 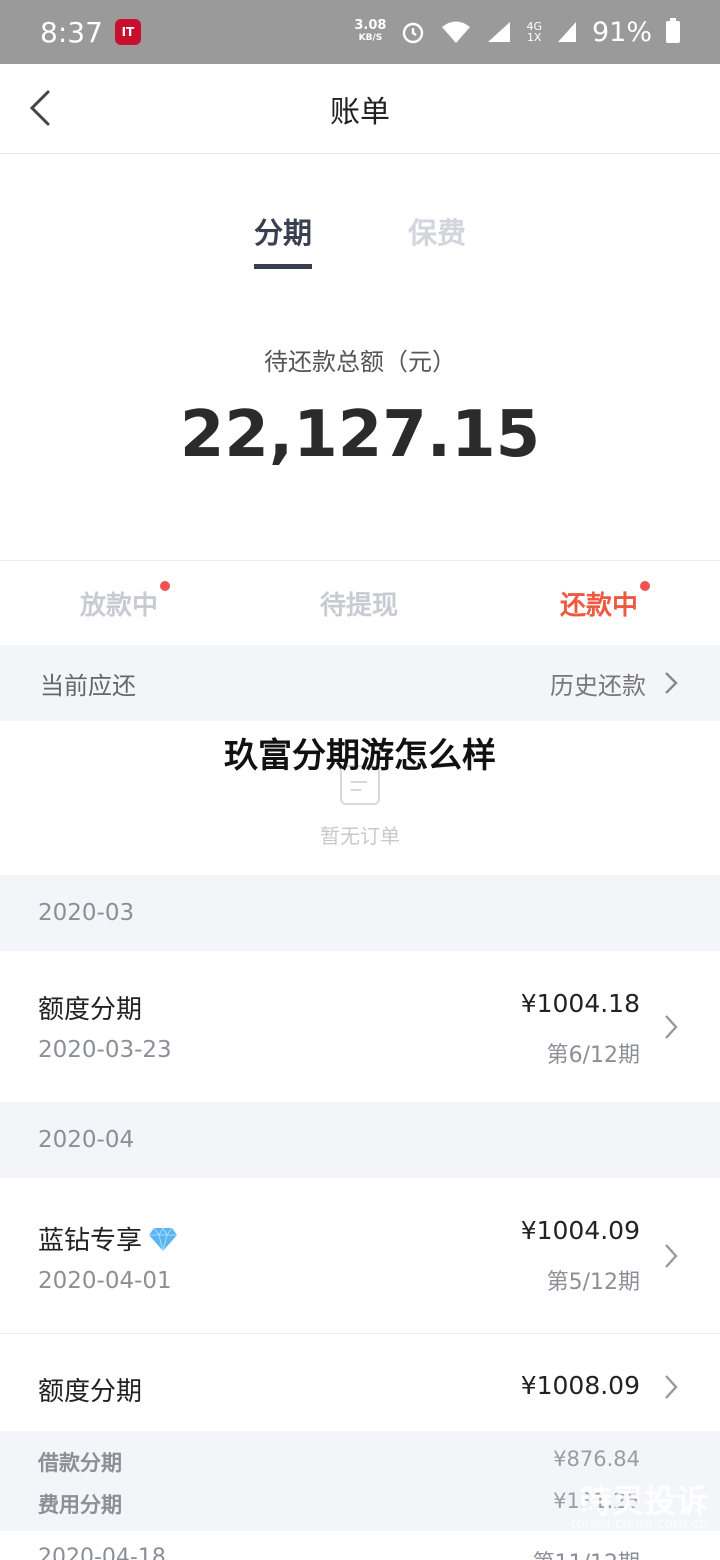 I want to click on tab-insurance-label: 保费, so click(x=437, y=233).